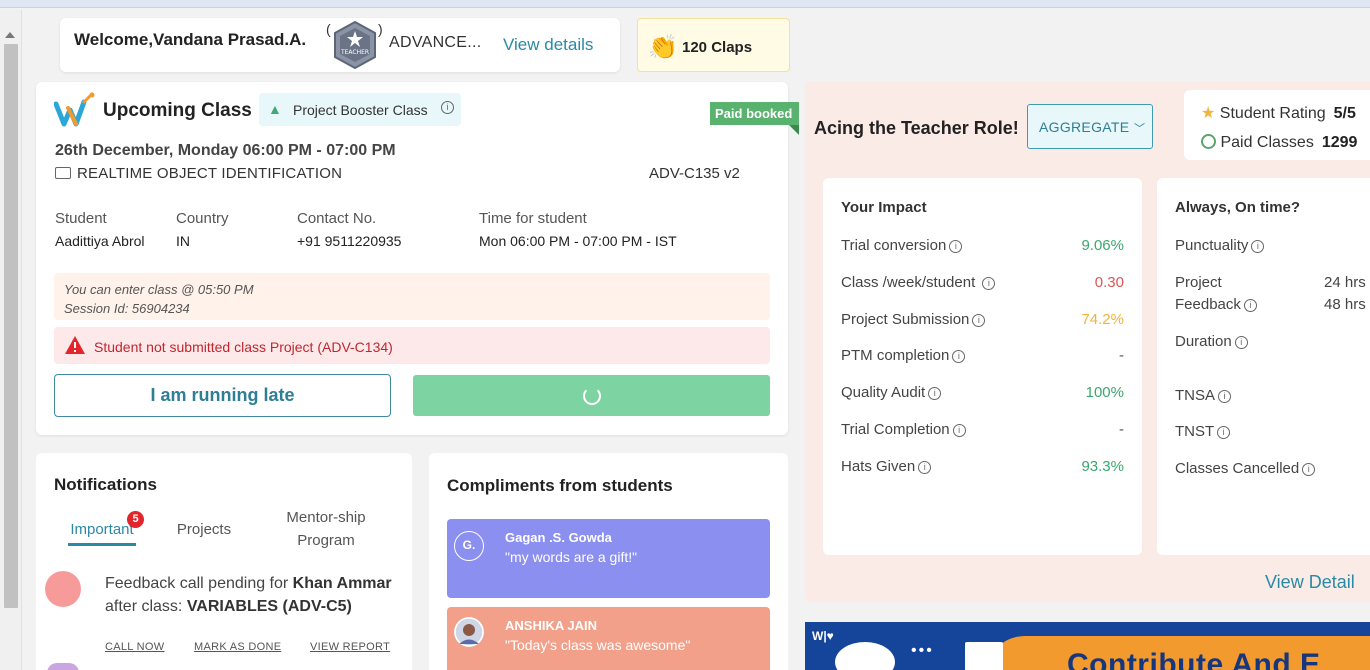  Describe the element at coordinates (878, 466) in the screenshot. I see `impact-label: Hats Given` at that location.